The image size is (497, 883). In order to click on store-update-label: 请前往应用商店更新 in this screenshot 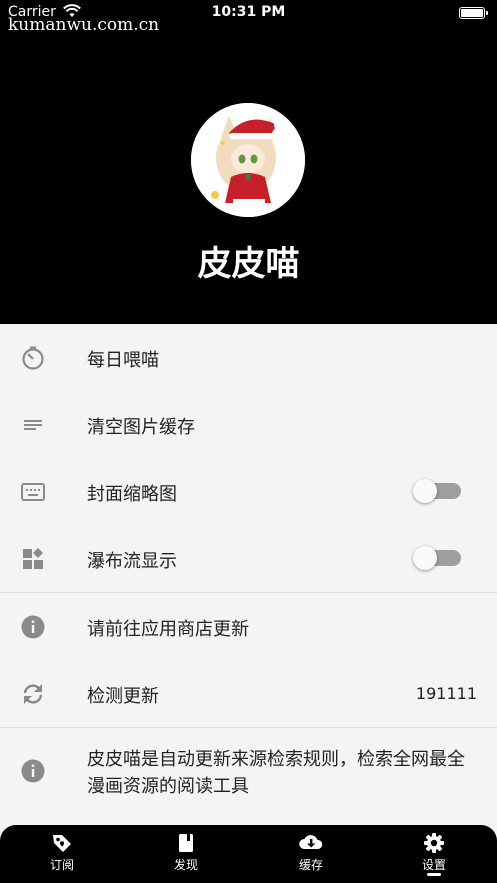, I will do `click(168, 629)`.